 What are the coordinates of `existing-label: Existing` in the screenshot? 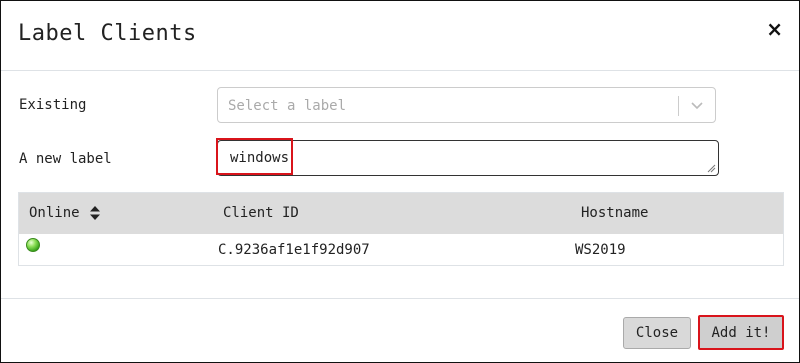 It's located at (53, 105).